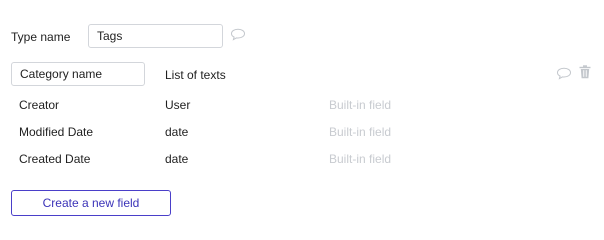 The width and height of the screenshot is (604, 240). What do you see at coordinates (56, 132) in the screenshot?
I see `field-name: Modified Date` at bounding box center [56, 132].